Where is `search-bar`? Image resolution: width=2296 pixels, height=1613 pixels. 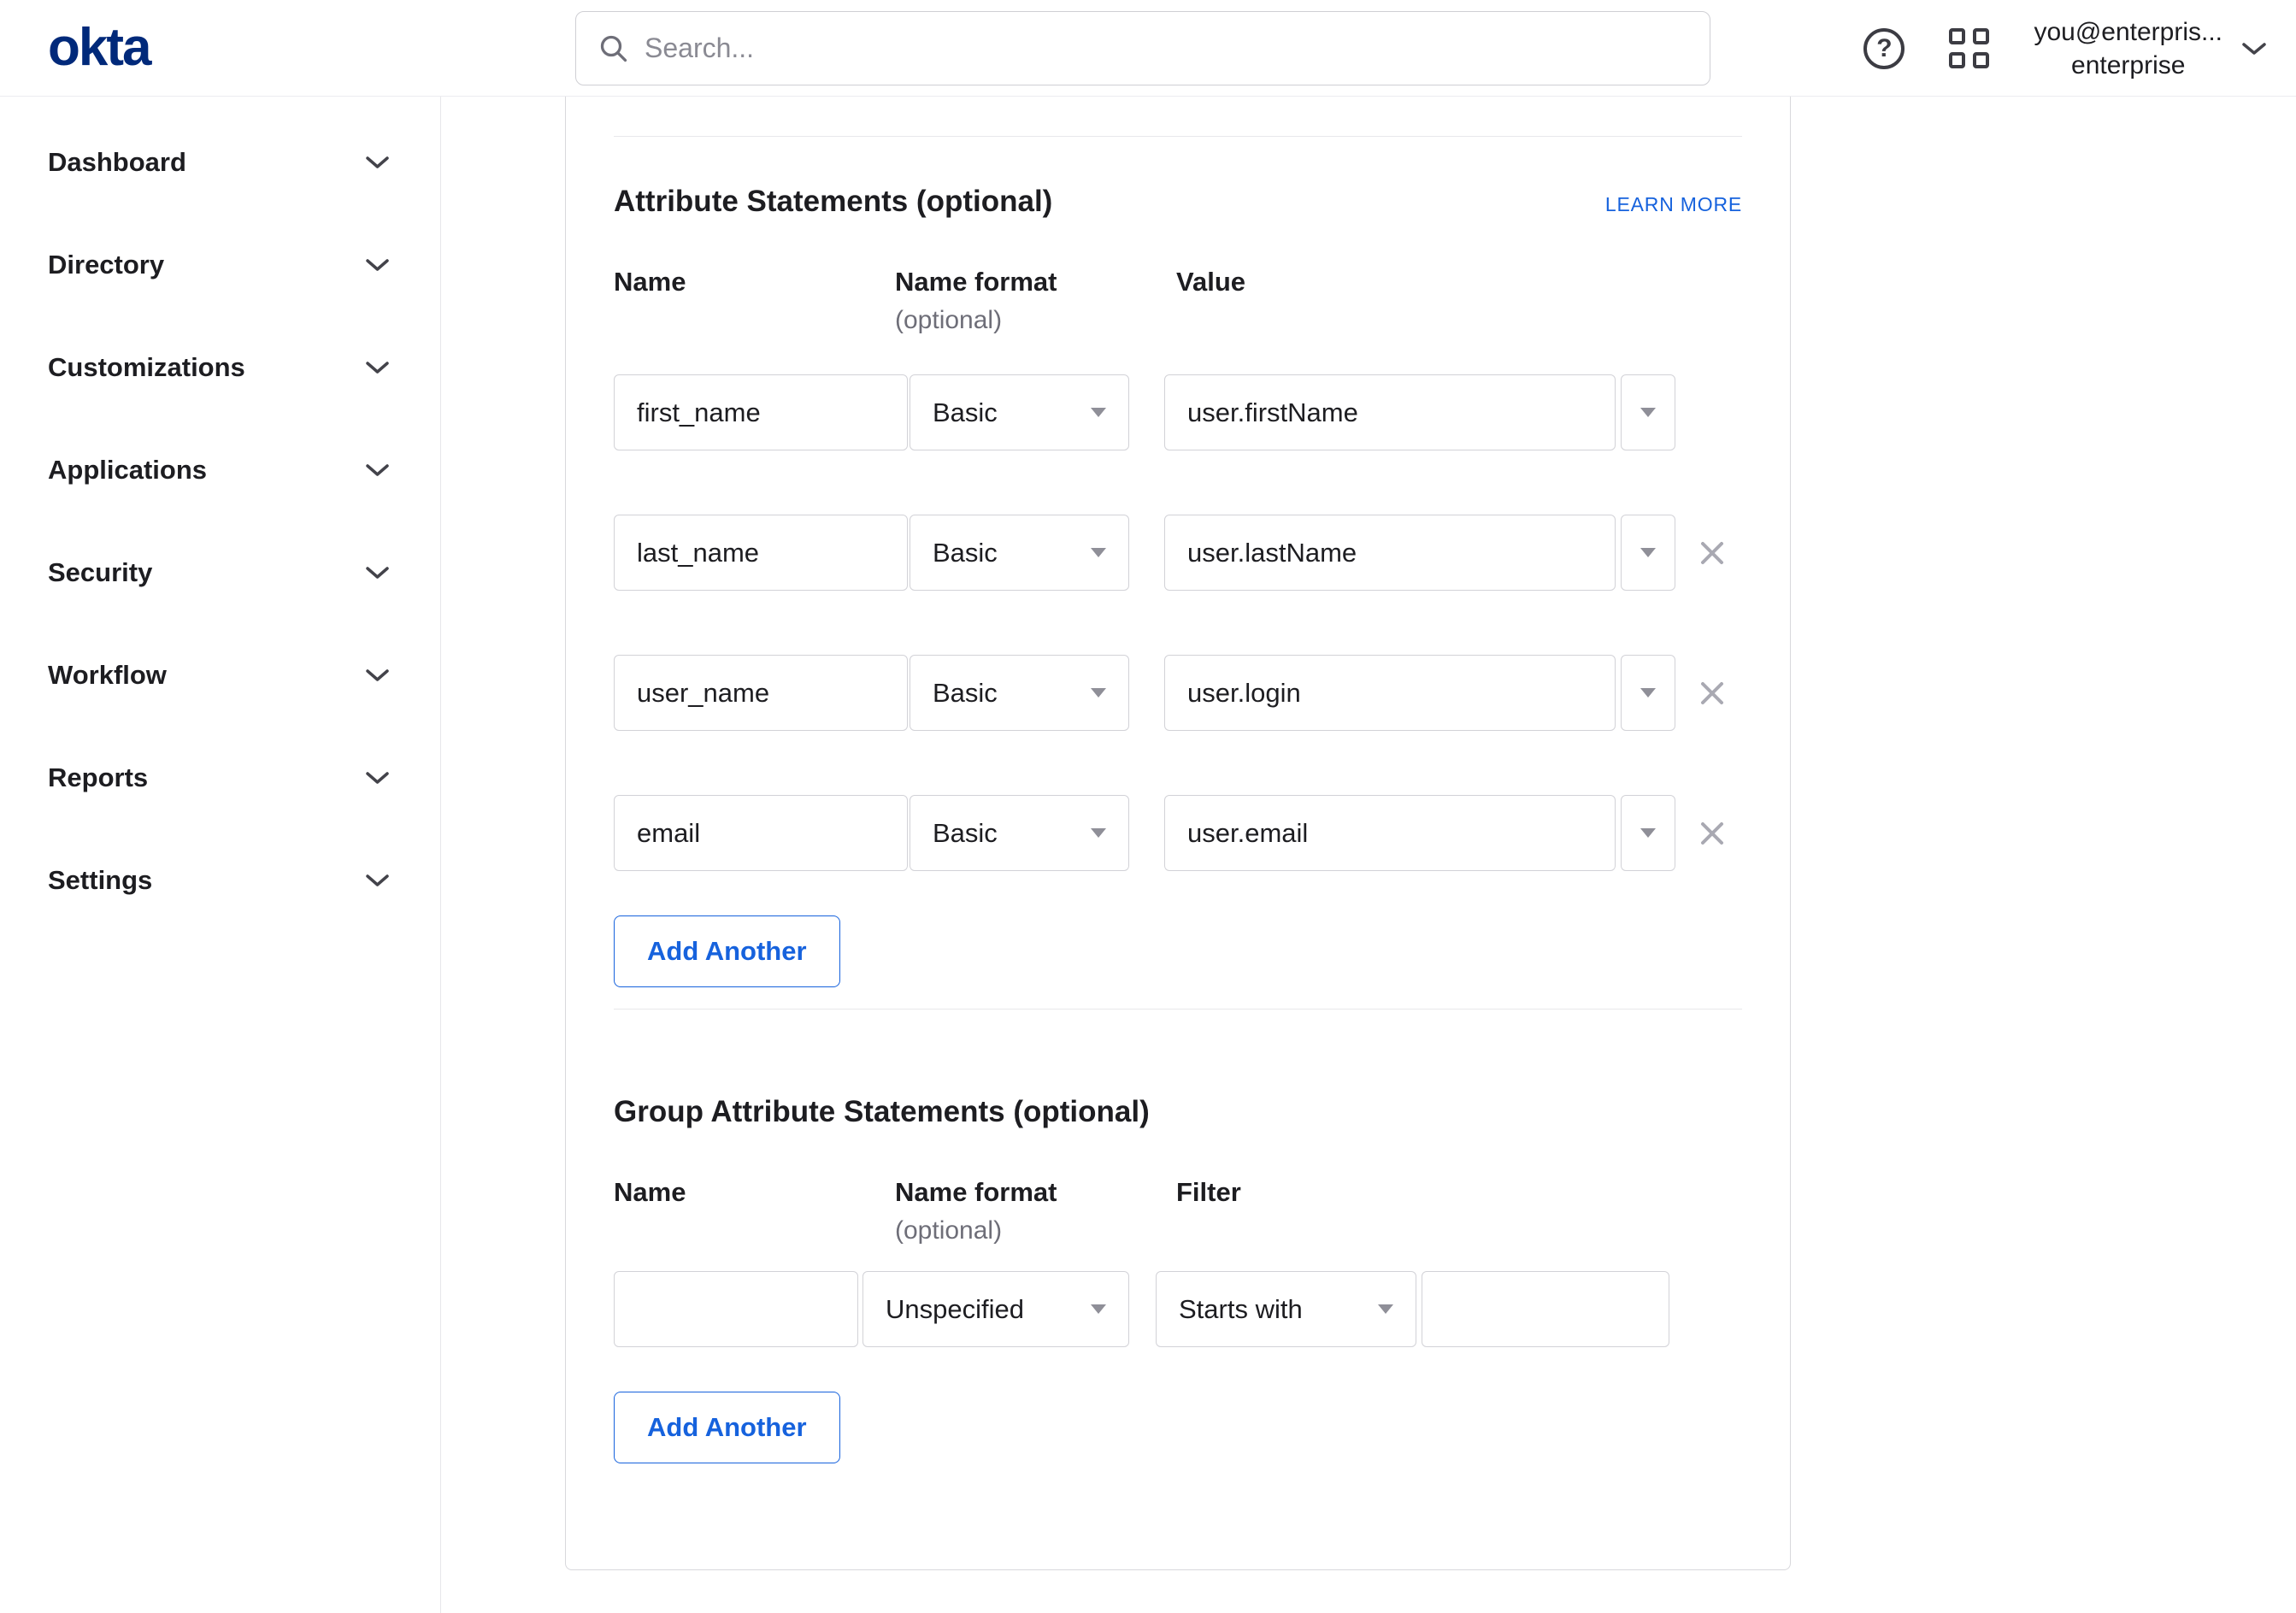
search-bar is located at coordinates (1142, 48).